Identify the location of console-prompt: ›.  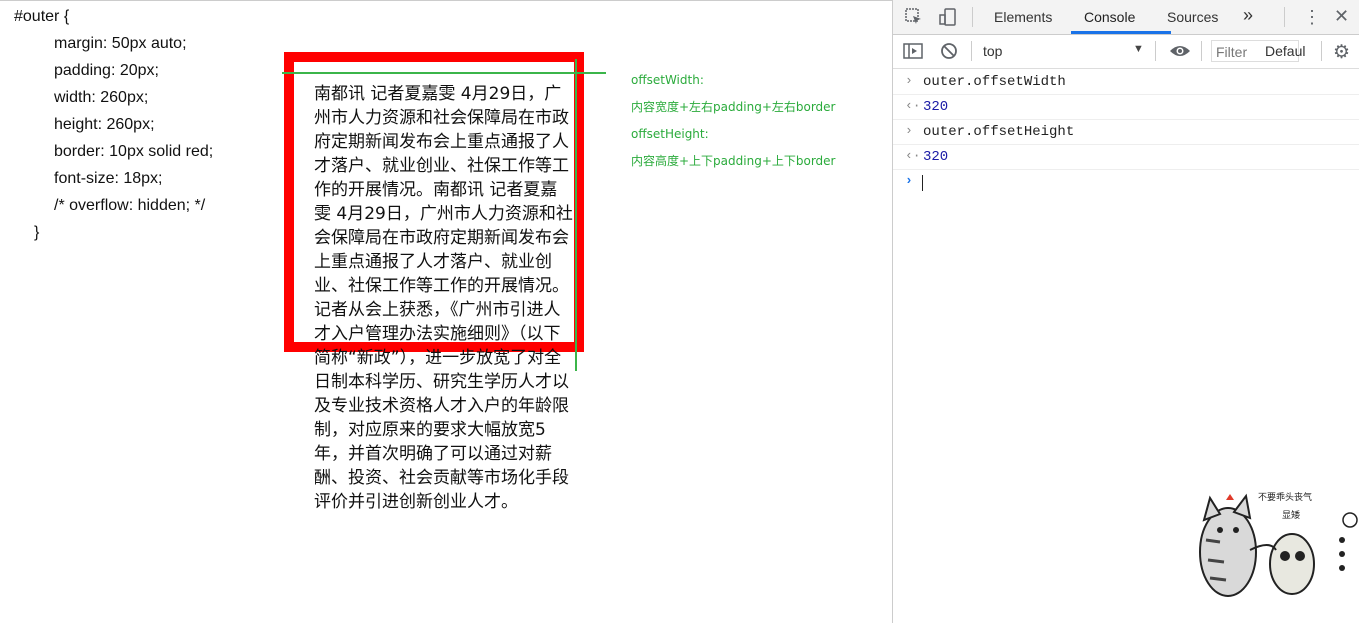
(1126, 182).